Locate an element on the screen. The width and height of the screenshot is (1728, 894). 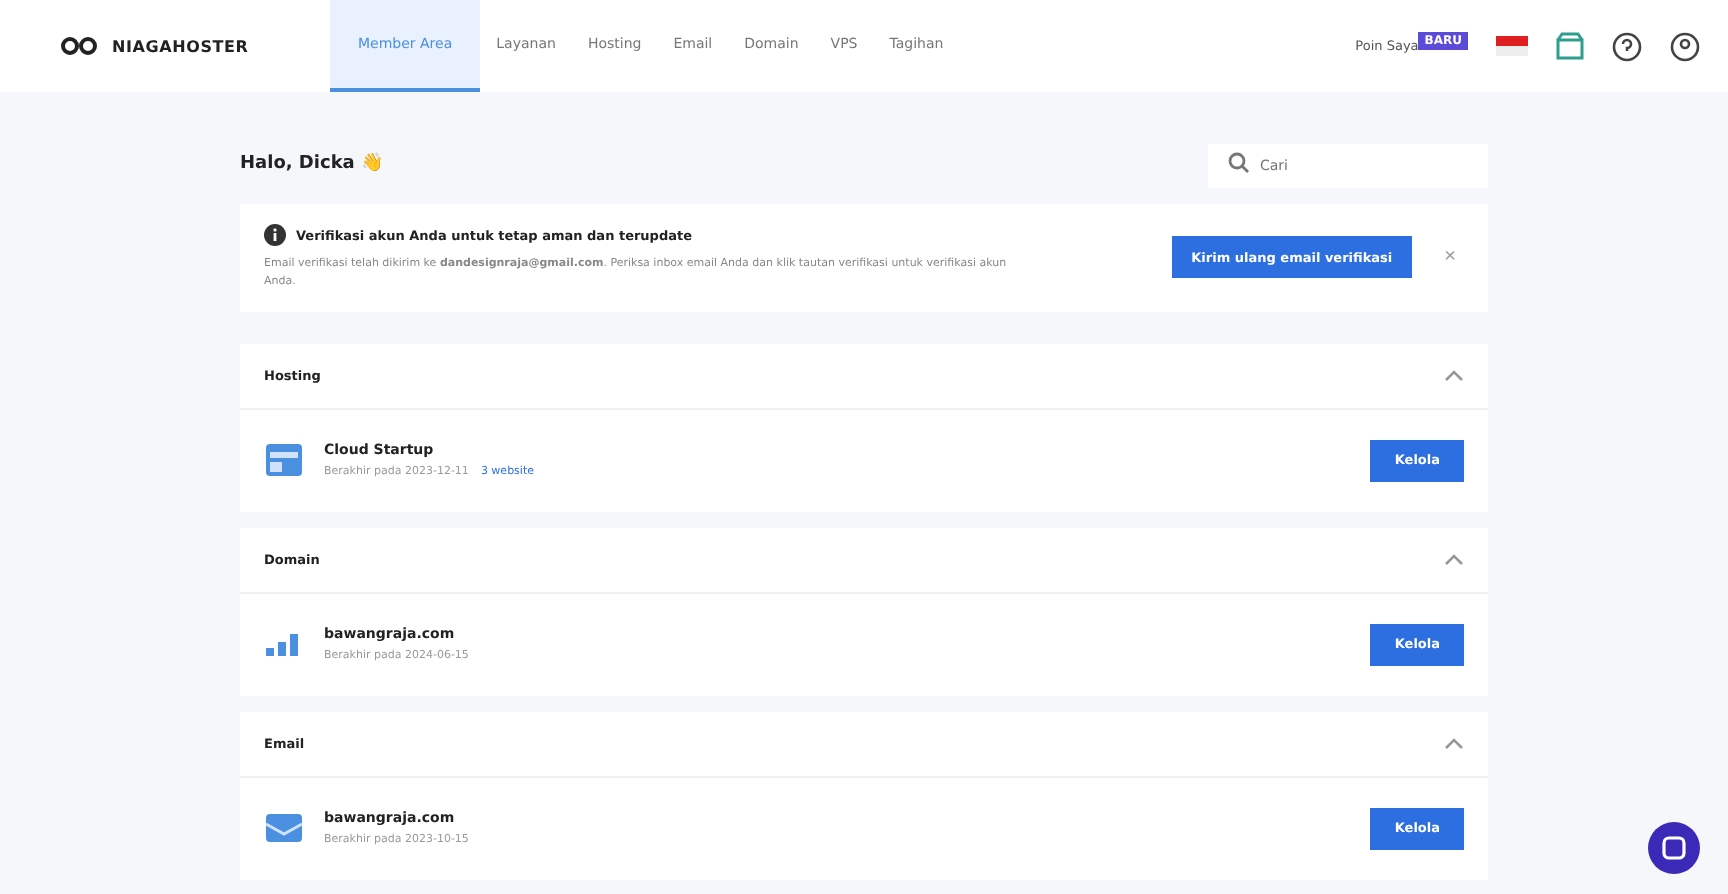
search-icon is located at coordinates (1239, 162).